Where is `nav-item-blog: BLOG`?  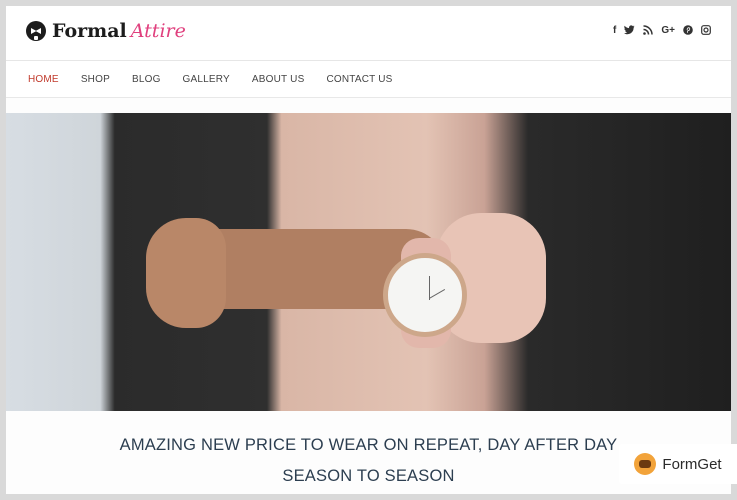
nav-item-blog: BLOG is located at coordinates (146, 79).